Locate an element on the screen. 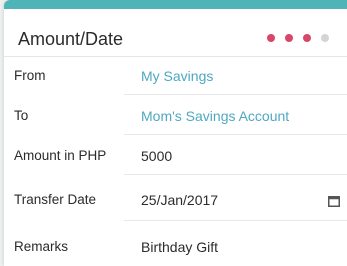 This screenshot has height=266, width=347. amount-label: Amount in PHP is located at coordinates (60, 155).